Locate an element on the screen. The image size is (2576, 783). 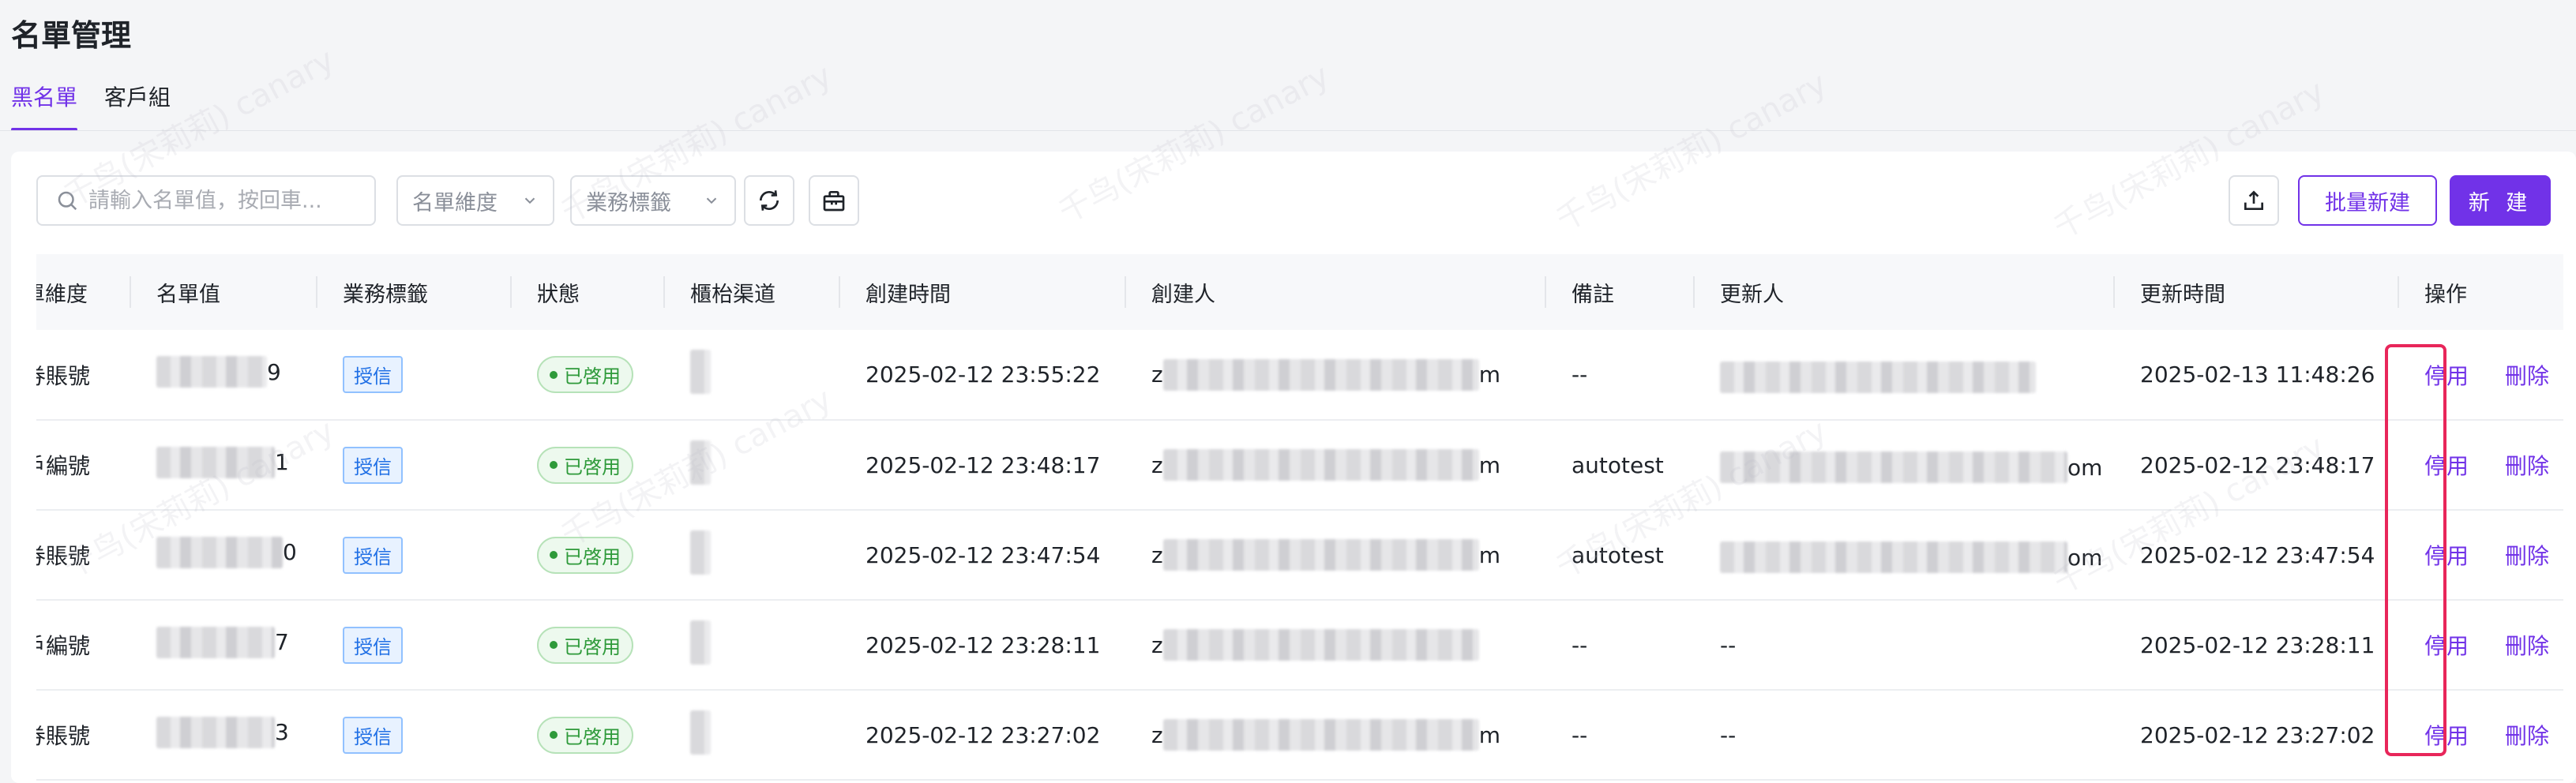
cell-created-time: 2025-02-12 23:47:54 is located at coordinates (983, 555).